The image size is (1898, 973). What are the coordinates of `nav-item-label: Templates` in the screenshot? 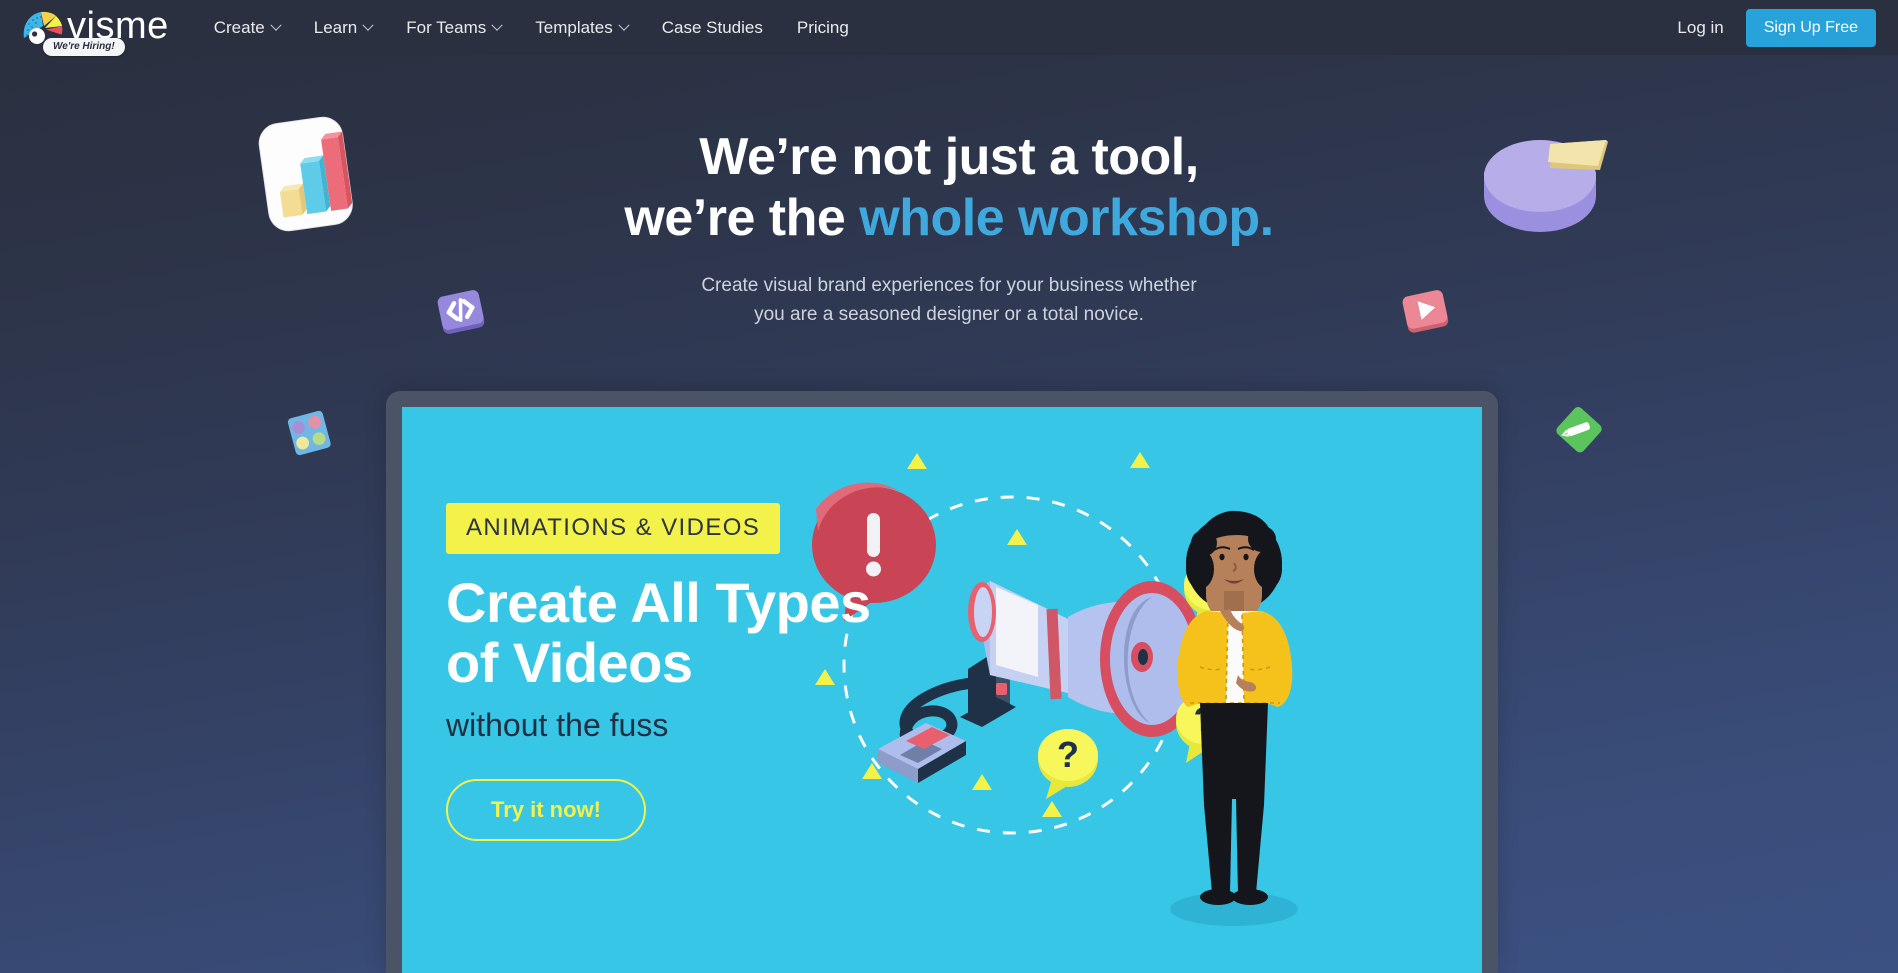 It's located at (574, 27).